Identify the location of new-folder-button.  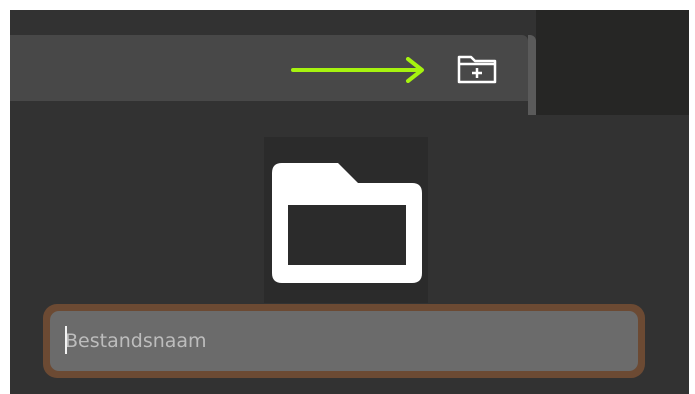
(477, 68).